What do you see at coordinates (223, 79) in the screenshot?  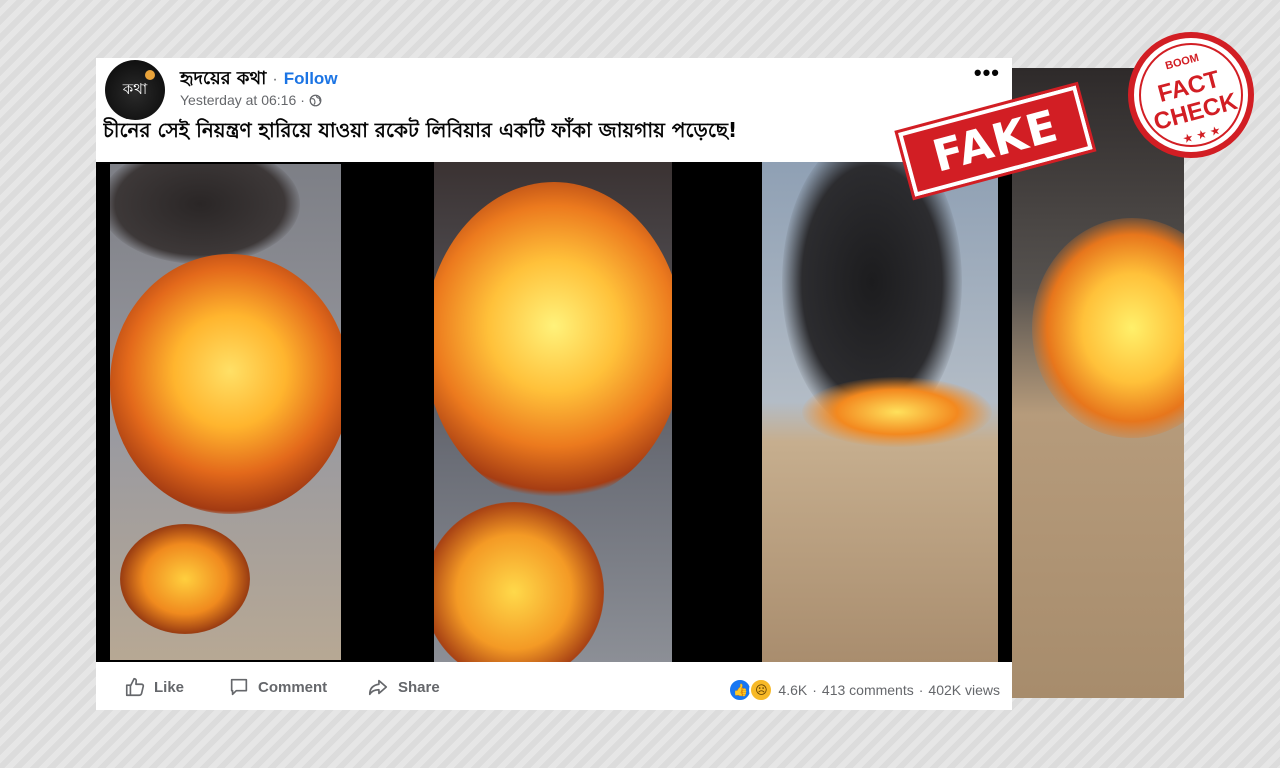 I see `author-name: হৃদয়ের কথা` at bounding box center [223, 79].